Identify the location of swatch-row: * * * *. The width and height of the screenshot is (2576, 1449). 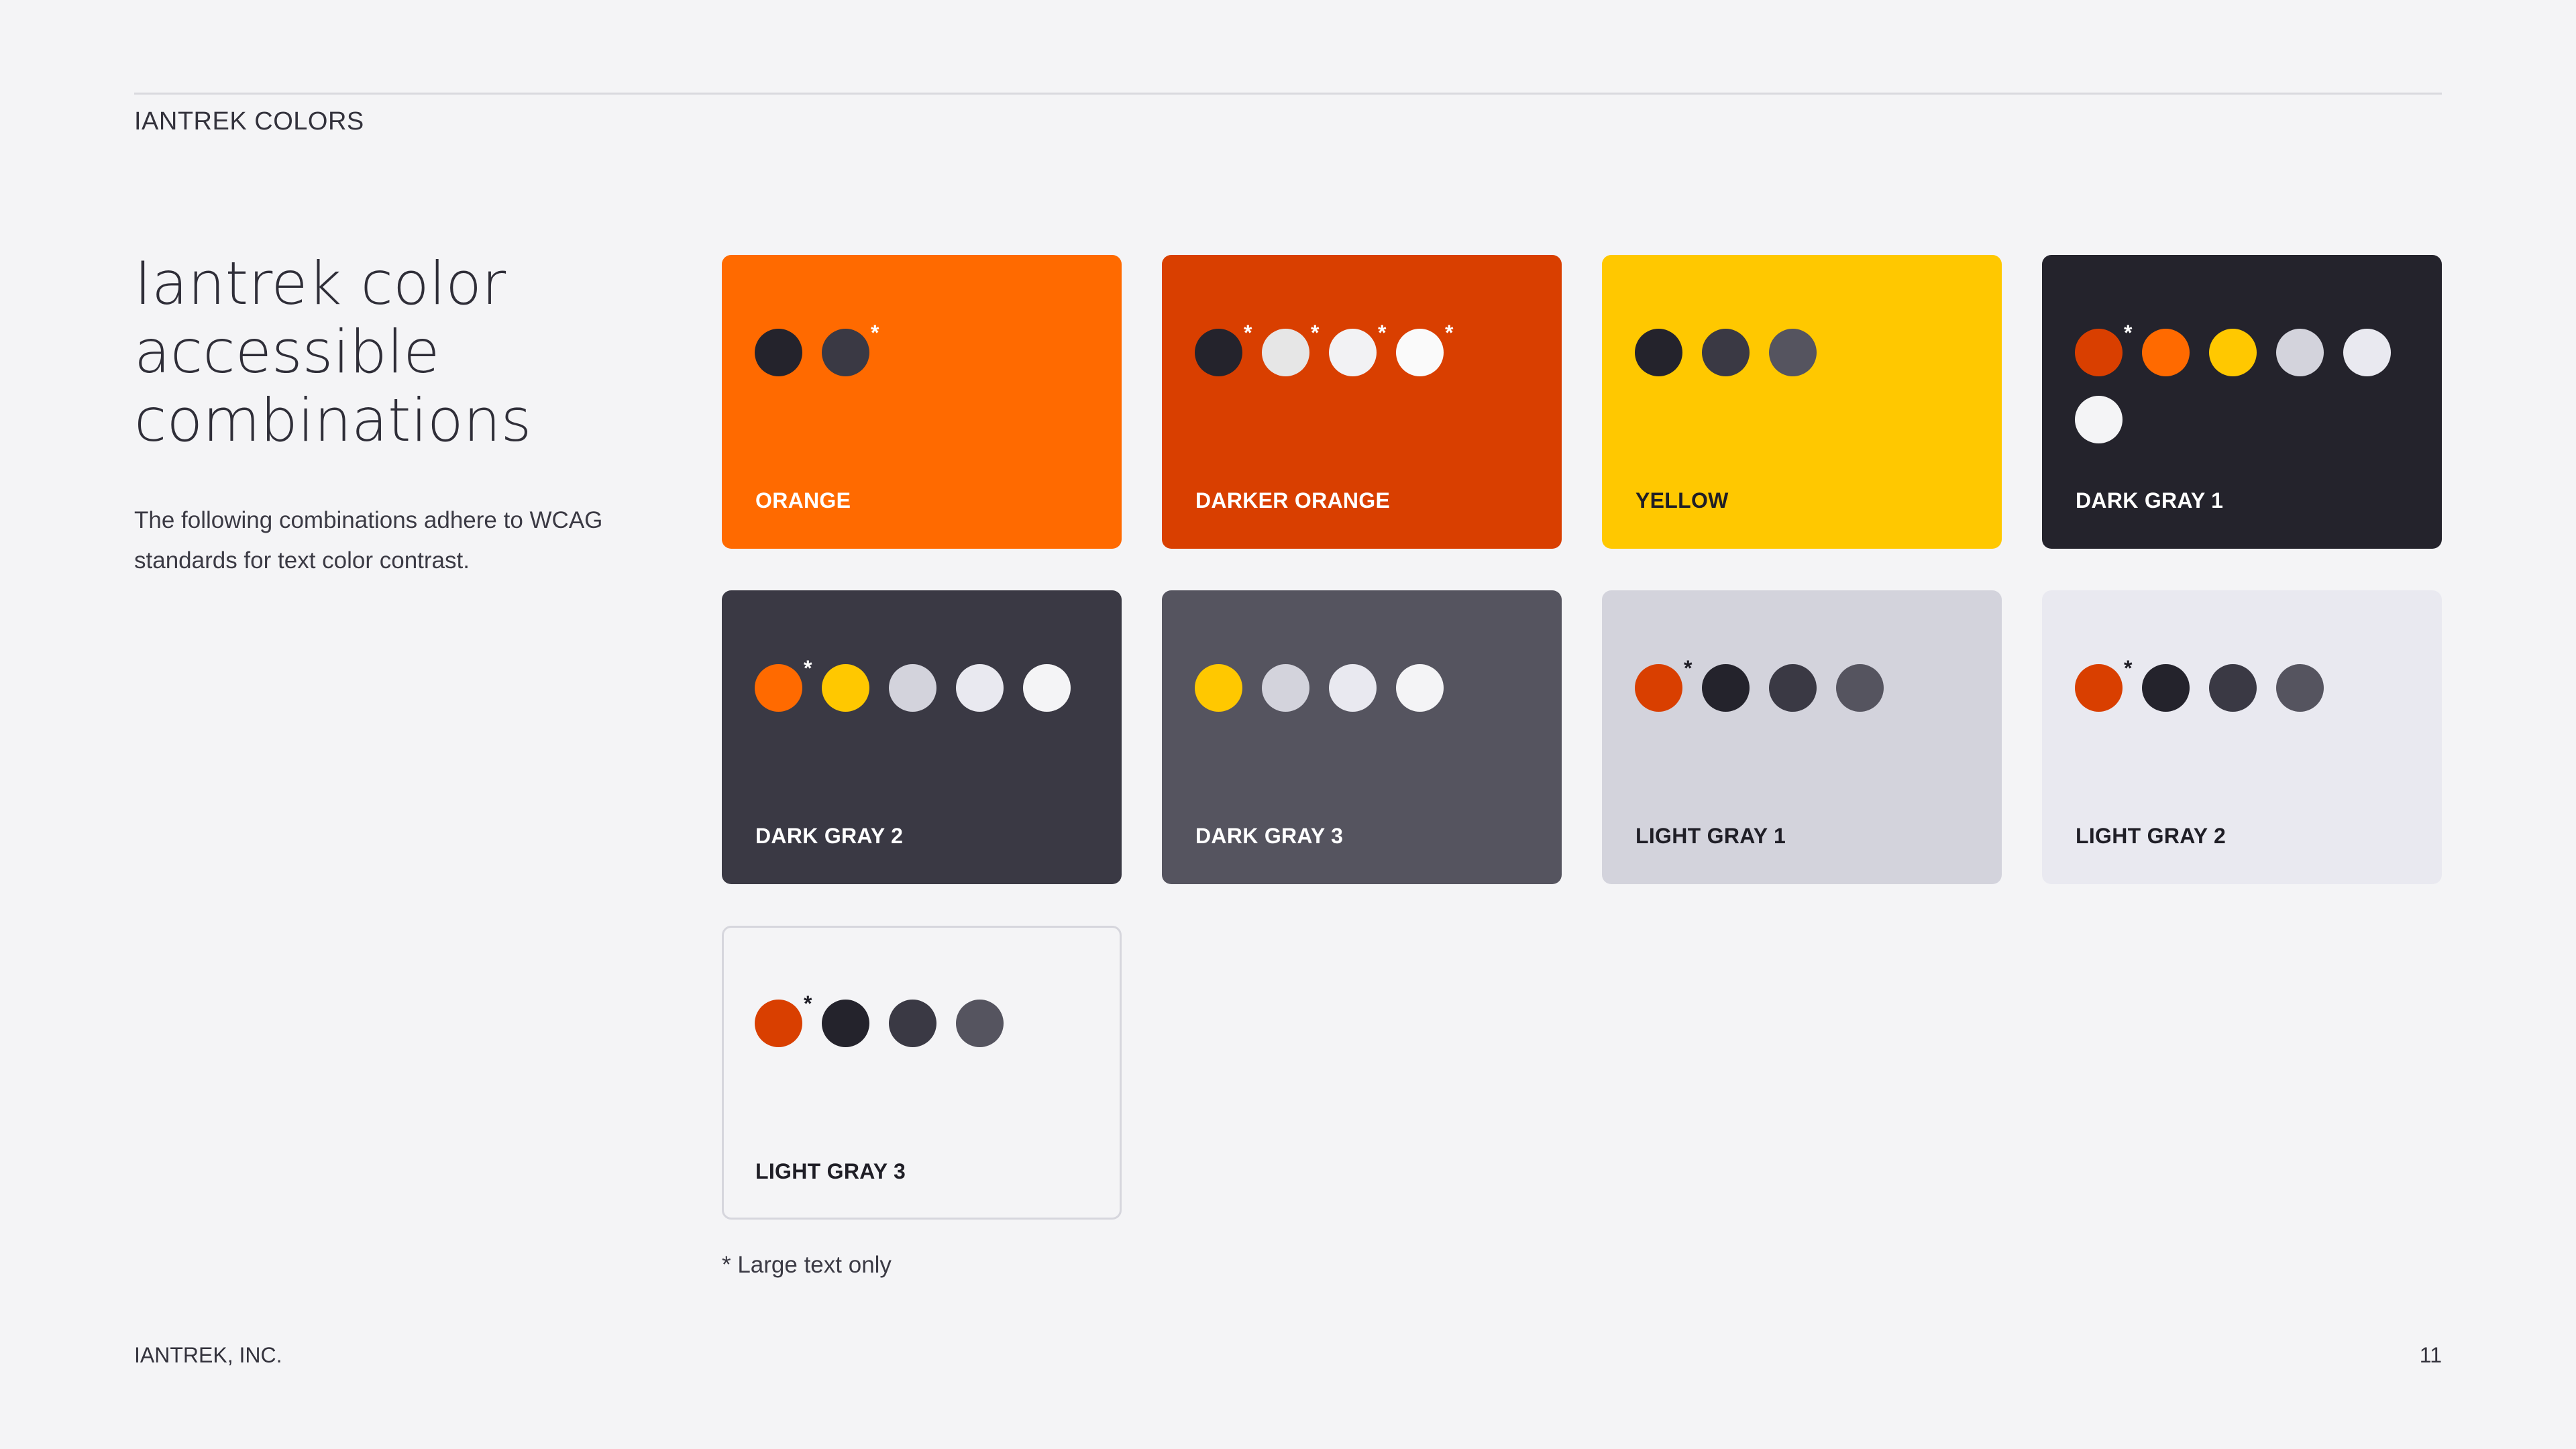
(1369, 349).